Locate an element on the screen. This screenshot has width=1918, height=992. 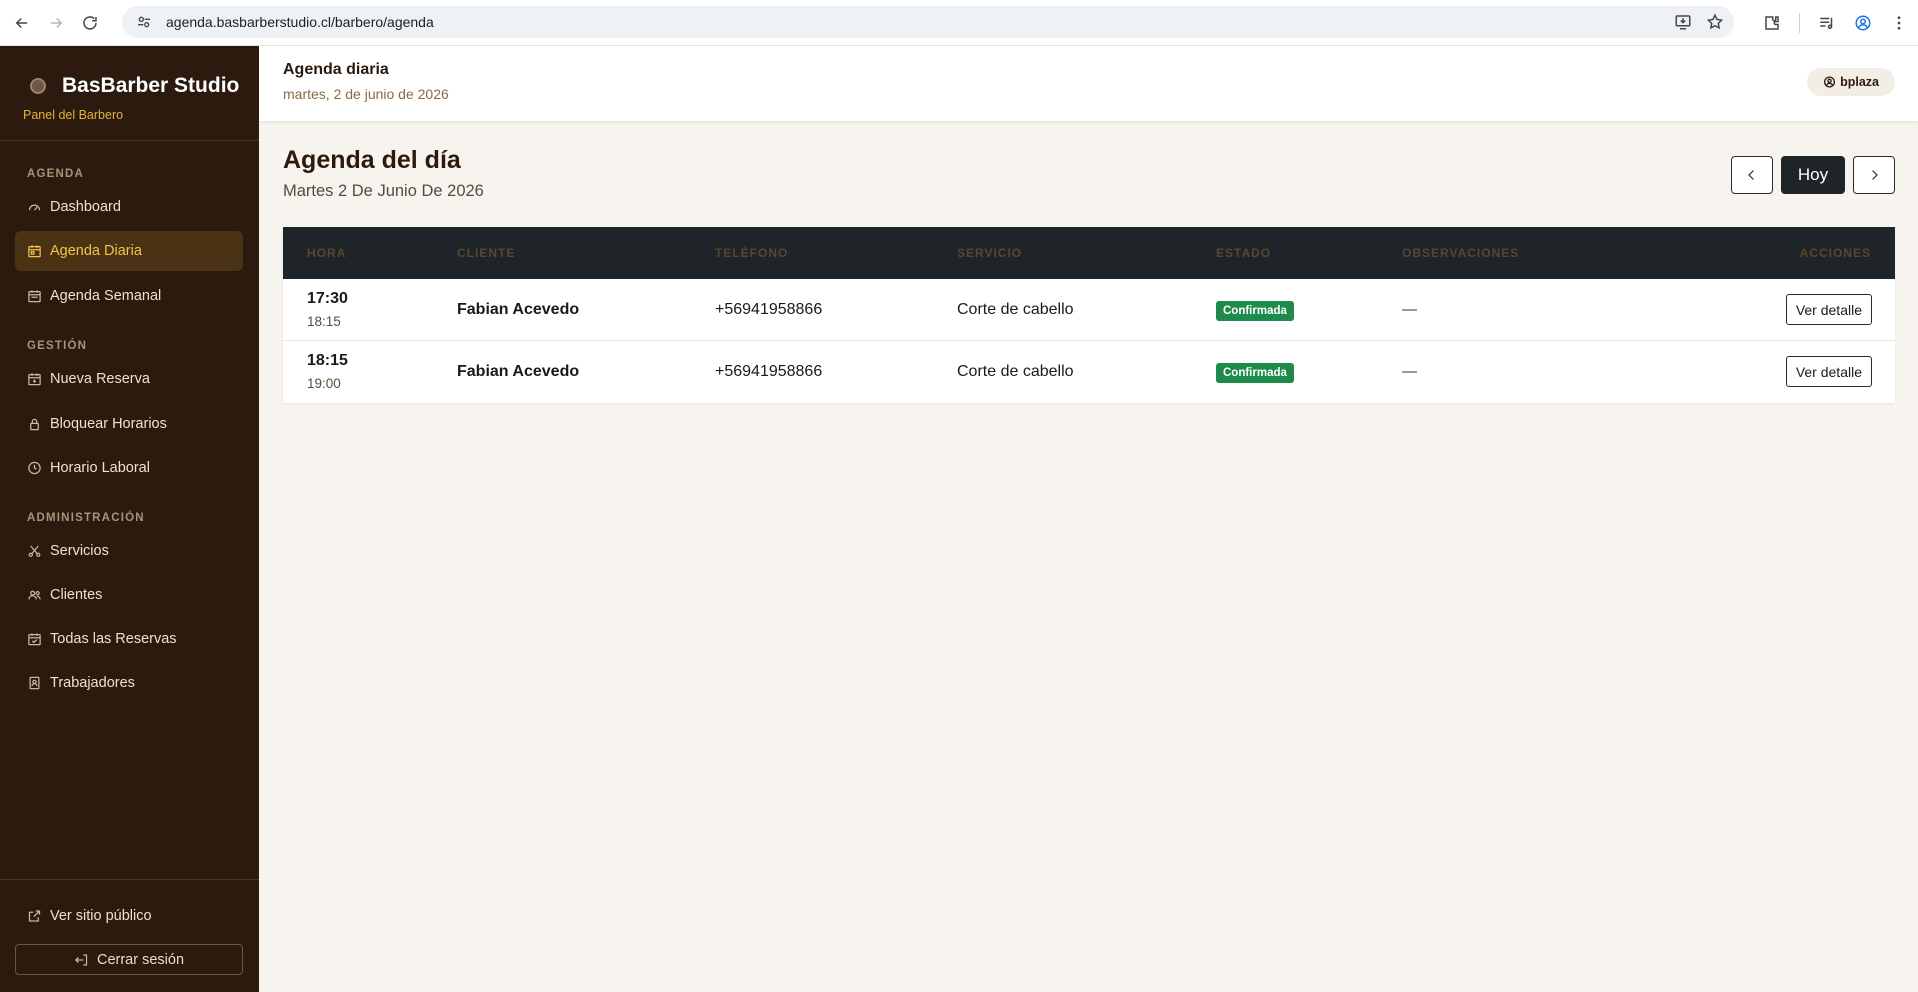
brand-name: BasBarber Studio is located at coordinates (151, 85).